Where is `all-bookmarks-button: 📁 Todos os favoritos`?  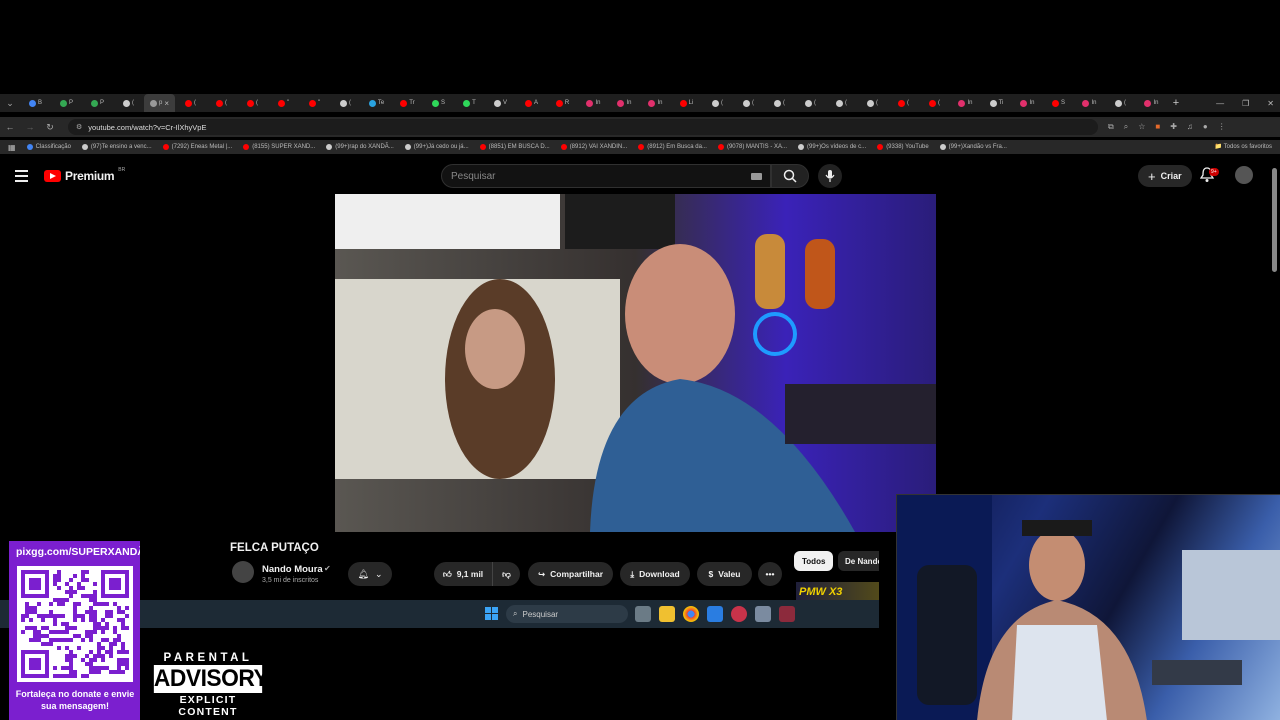
all-bookmarks-button: 📁 Todos os favoritos is located at coordinates (1243, 146).